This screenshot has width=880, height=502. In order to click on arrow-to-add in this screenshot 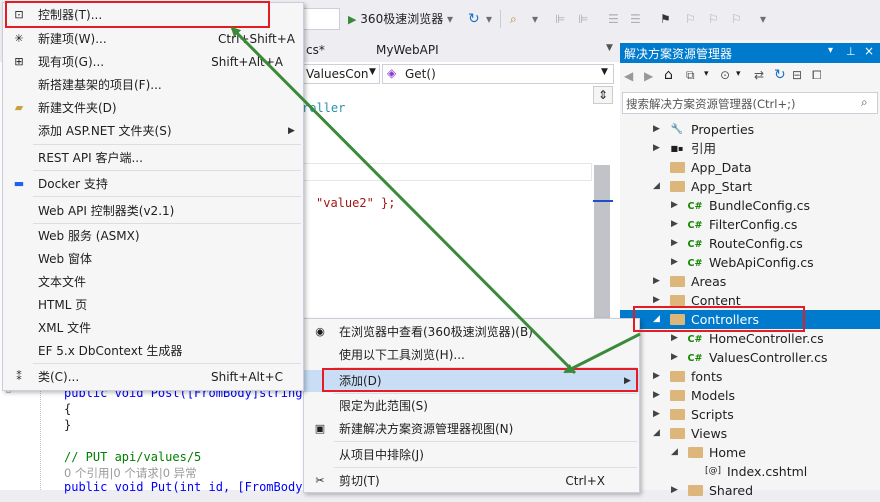, I will do `click(602, 353)`.